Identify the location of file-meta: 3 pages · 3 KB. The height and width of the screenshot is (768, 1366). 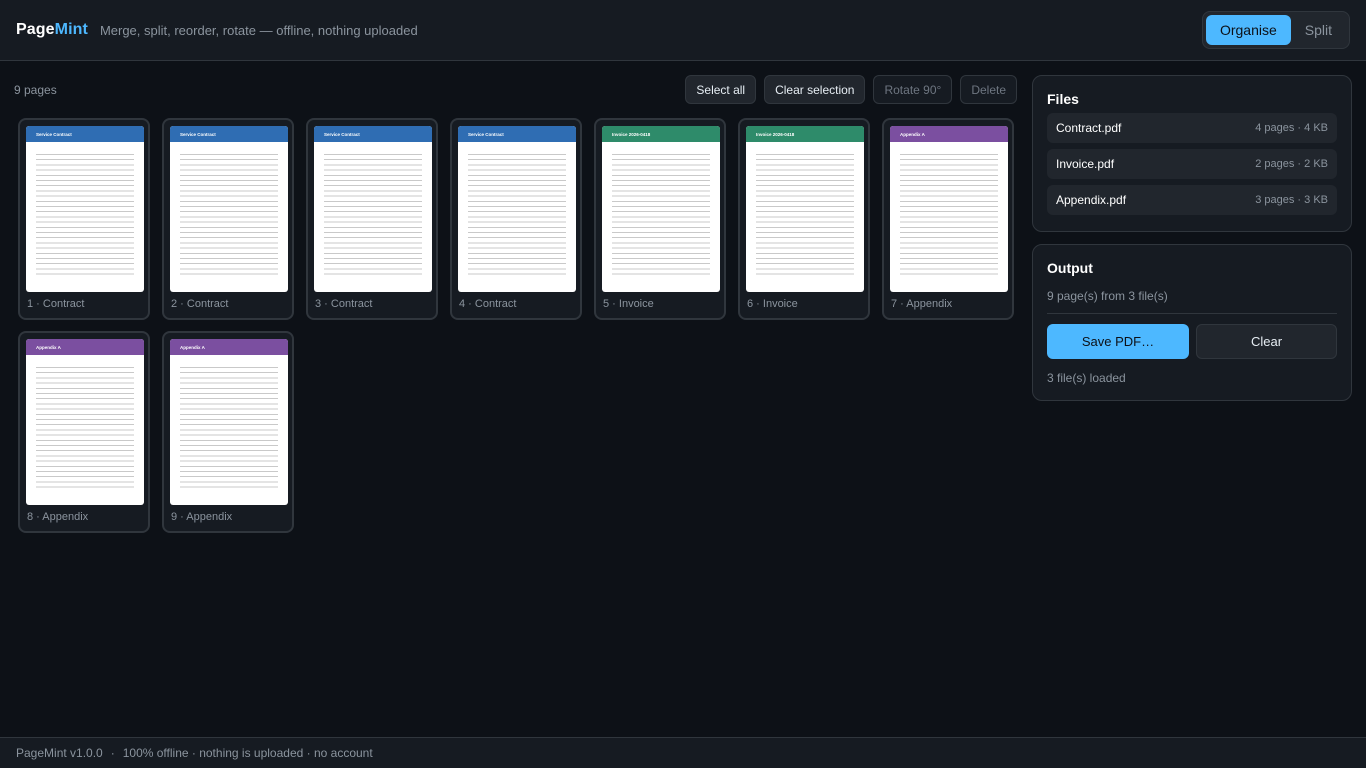
(1291, 200).